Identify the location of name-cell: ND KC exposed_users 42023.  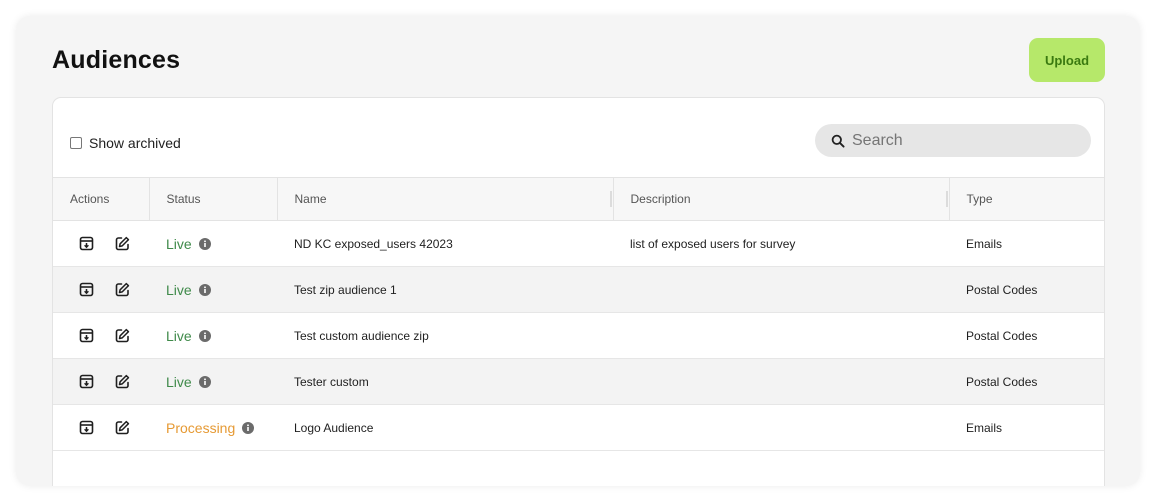
(445, 243).